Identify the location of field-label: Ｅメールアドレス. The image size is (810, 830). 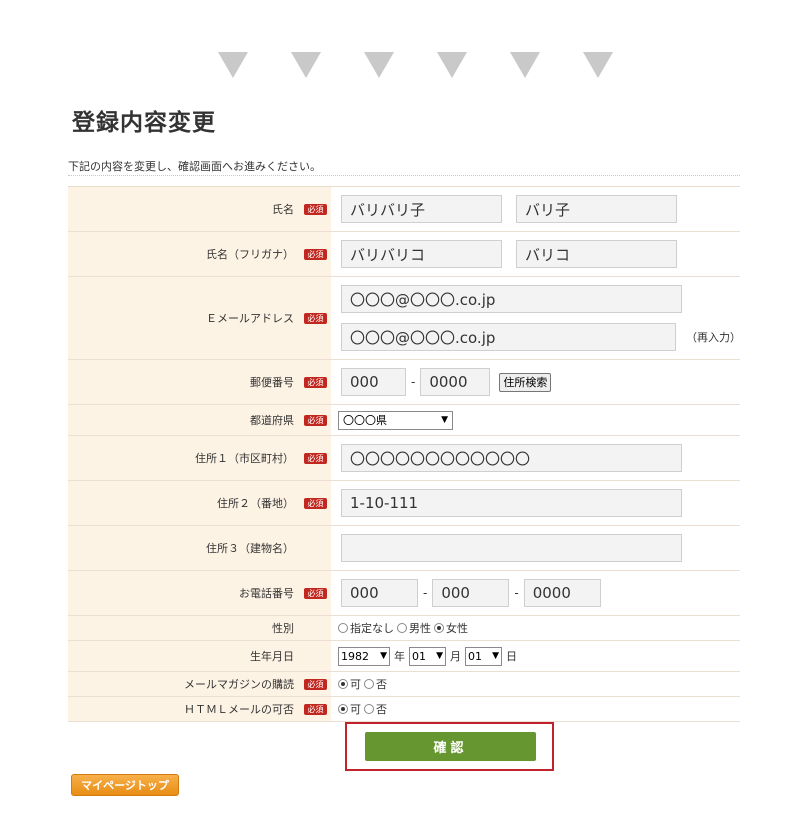
(250, 318).